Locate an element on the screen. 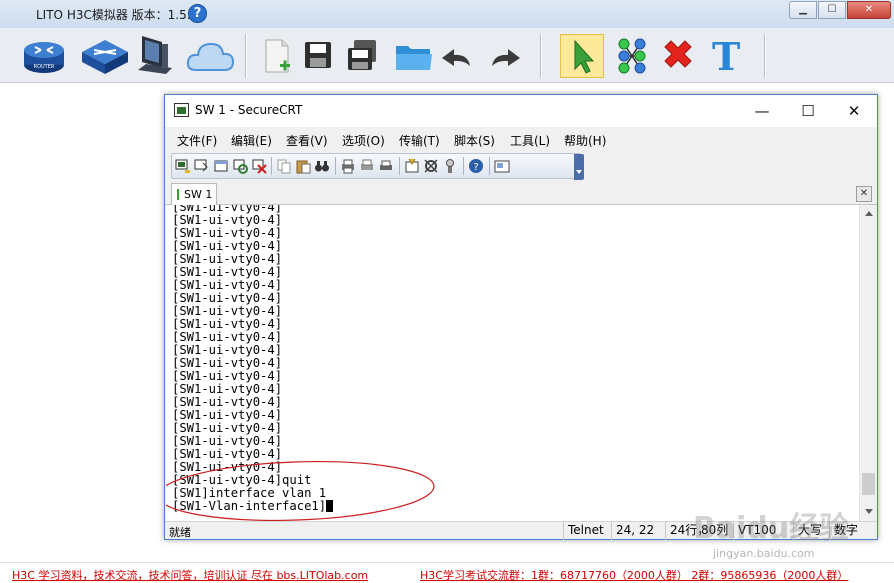  crt-minimize-button: — is located at coordinates (762, 111).